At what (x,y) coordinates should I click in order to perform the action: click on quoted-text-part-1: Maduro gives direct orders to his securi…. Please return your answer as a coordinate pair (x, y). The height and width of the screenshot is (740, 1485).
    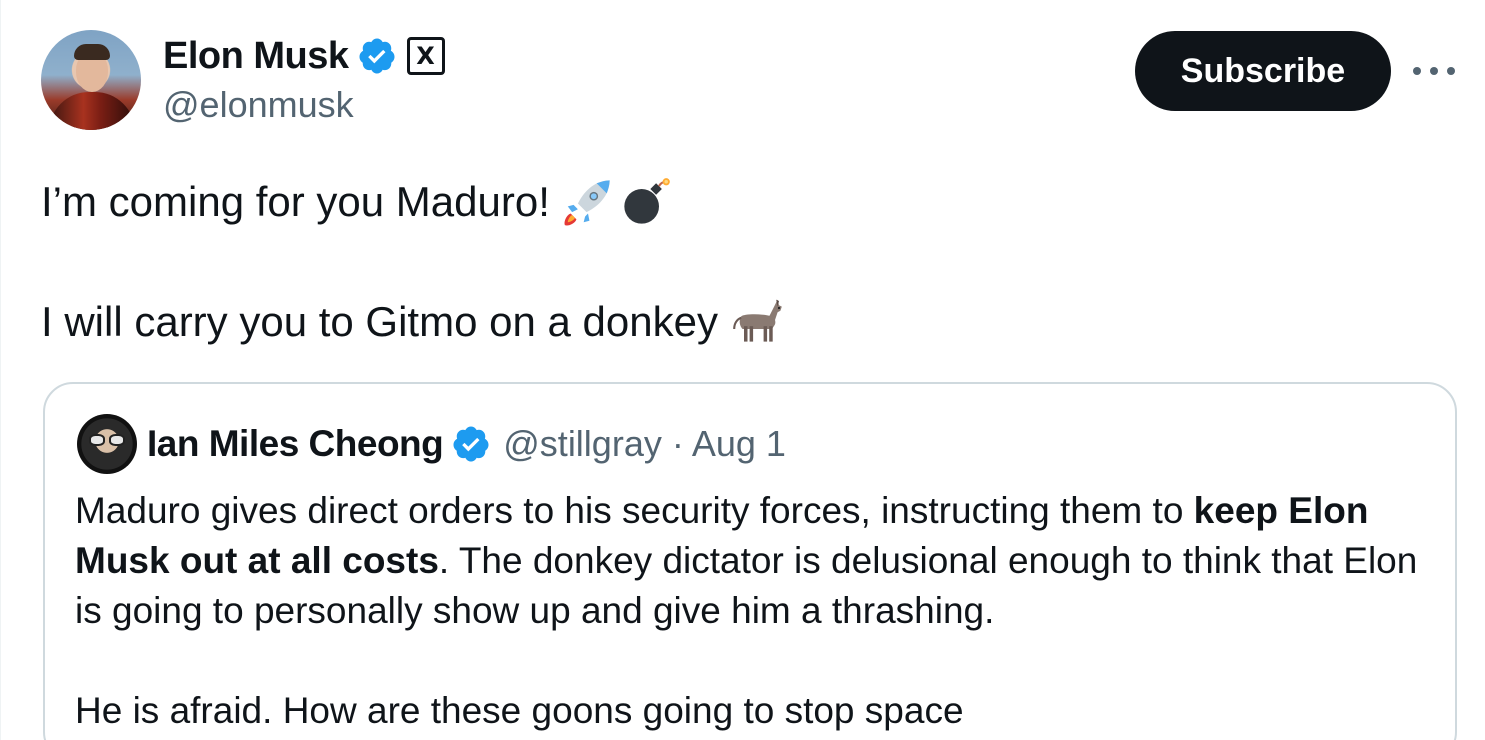
    Looking at the image, I should click on (634, 510).